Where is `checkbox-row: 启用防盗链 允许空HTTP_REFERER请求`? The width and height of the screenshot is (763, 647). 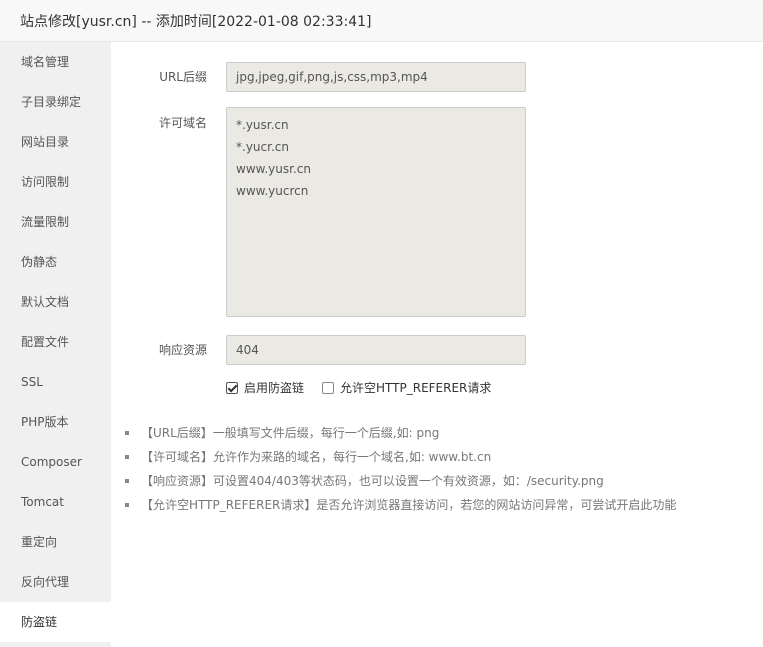
checkbox-row: 启用防盗链 允许空HTTP_REFERER请求 is located at coordinates (367, 387).